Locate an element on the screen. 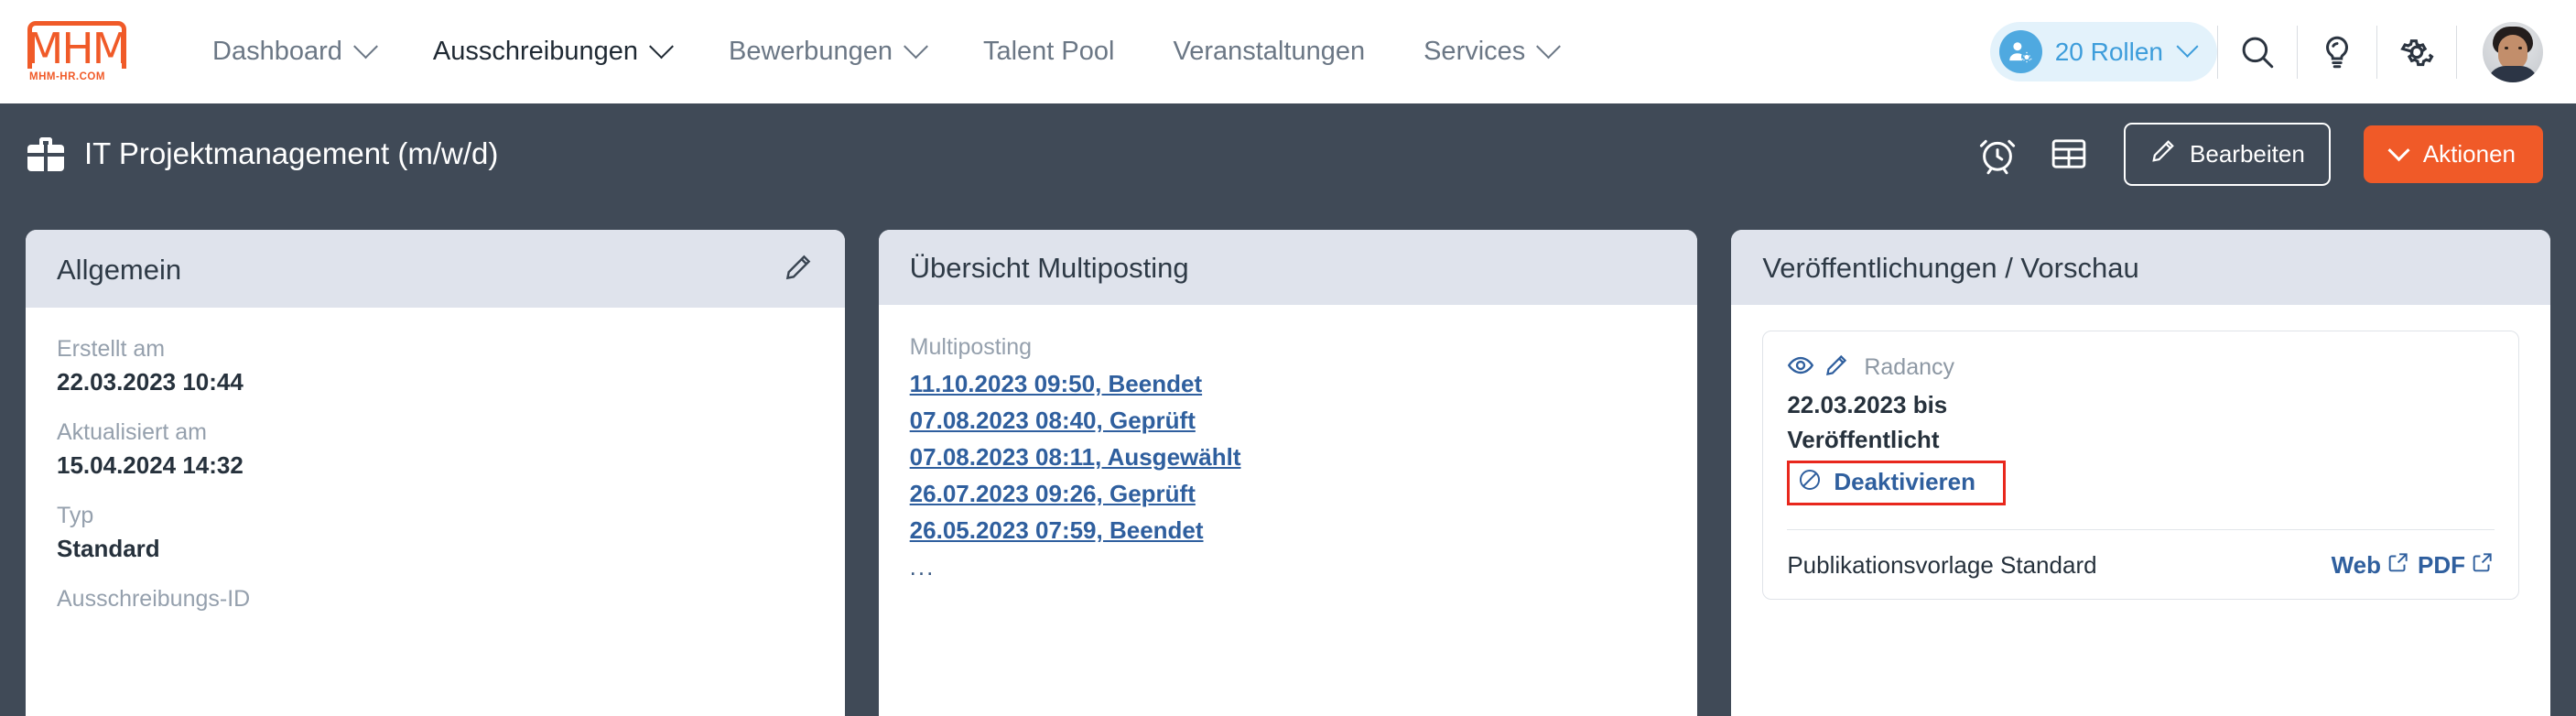 Image resolution: width=2576 pixels, height=716 pixels. field-label: Erstellt am is located at coordinates (112, 349).